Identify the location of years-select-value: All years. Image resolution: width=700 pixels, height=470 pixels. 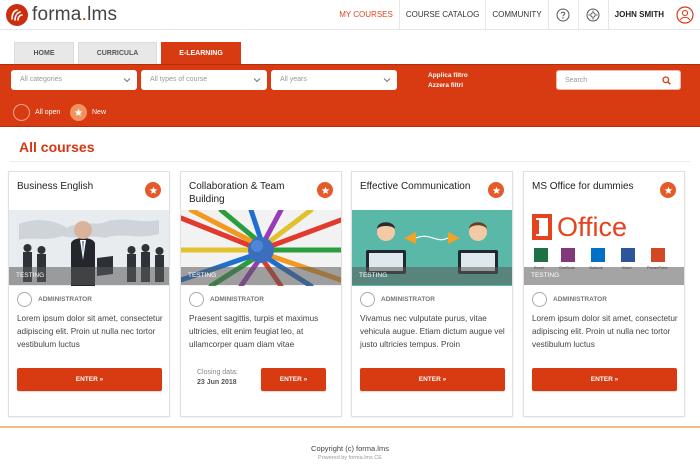
(293, 79).